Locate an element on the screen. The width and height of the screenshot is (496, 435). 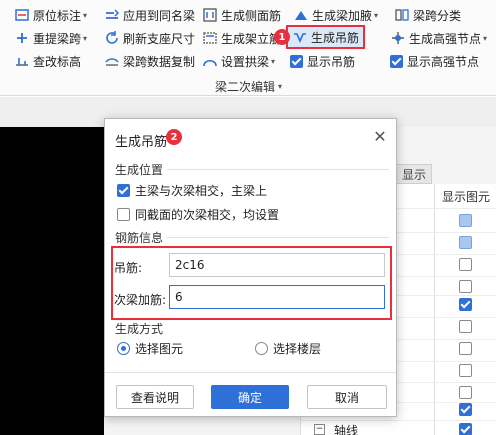
radio-select-floor-label: 选择楼层 is located at coordinates (297, 349).